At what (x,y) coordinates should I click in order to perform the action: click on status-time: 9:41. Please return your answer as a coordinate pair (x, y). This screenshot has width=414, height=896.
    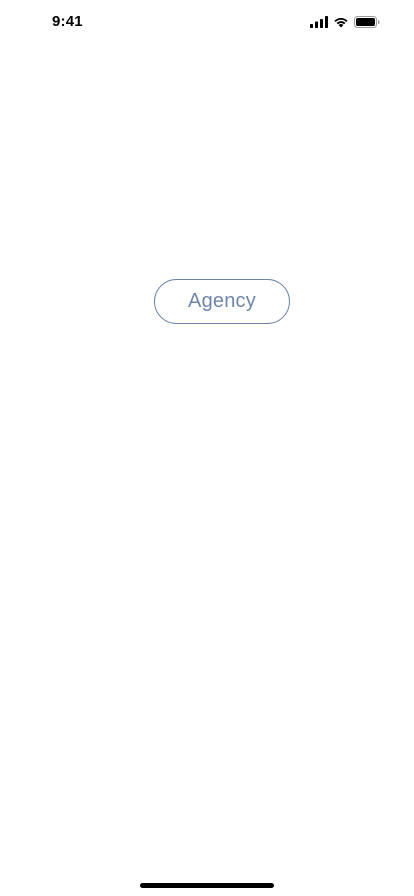
    Looking at the image, I should click on (67, 21).